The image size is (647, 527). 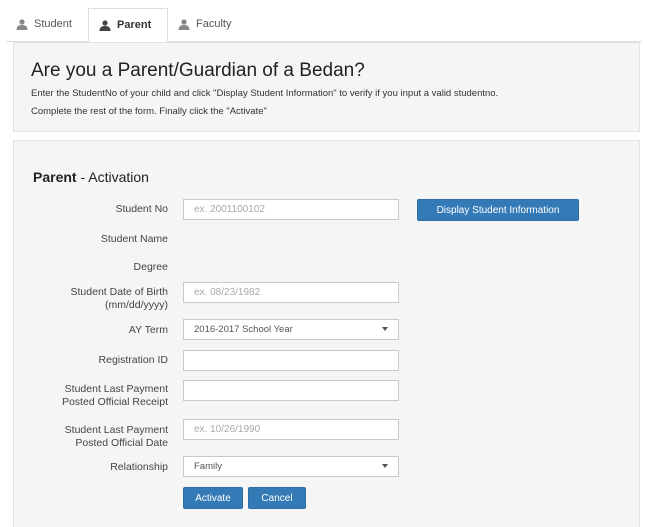 I want to click on official-date-label-line2: Posted Official Date, so click(x=121, y=443).